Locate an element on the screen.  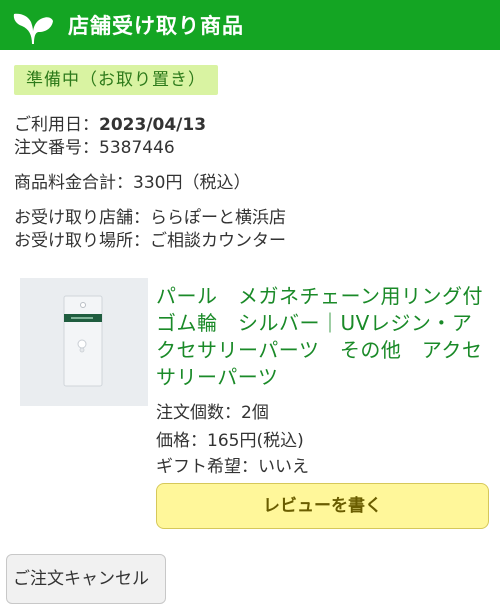
page-title: 店舗受け取り商品 is located at coordinates (156, 26).